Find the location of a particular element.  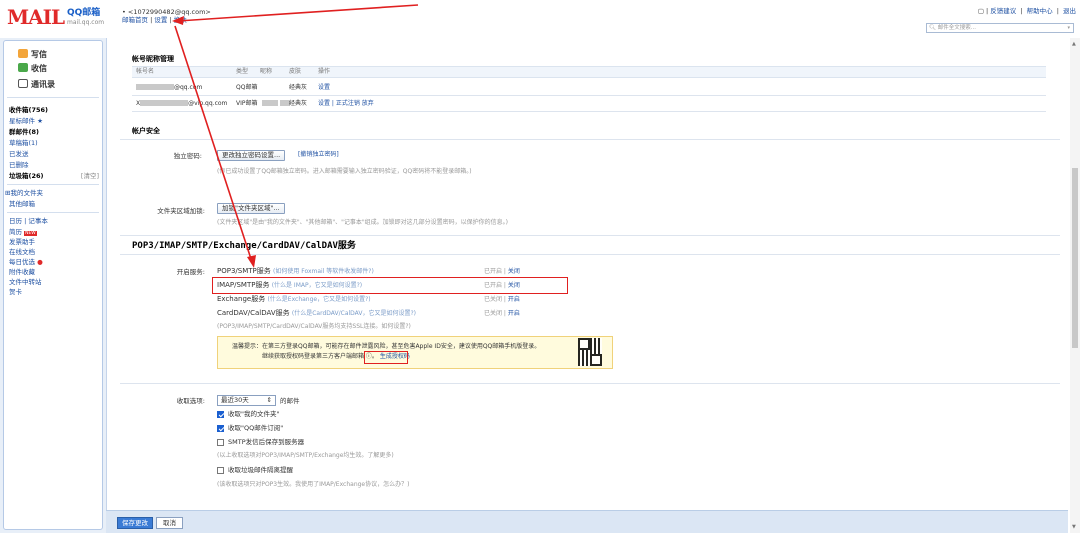

account-row-type: QQ邮箱 is located at coordinates (247, 87).